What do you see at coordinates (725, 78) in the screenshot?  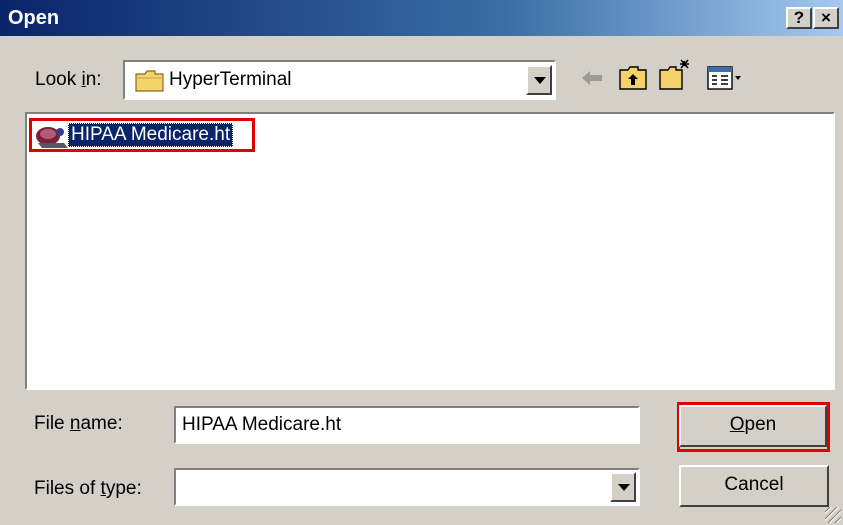 I see `view-menu-icon` at bounding box center [725, 78].